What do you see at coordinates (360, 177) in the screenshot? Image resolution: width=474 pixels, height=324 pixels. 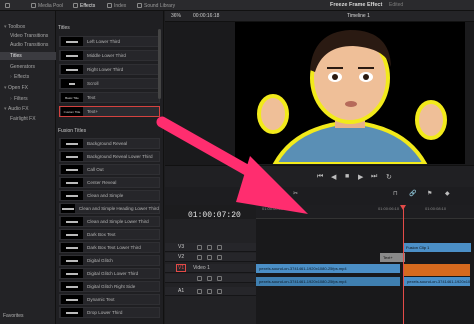 I see `play-icon: ▶` at bounding box center [360, 177].